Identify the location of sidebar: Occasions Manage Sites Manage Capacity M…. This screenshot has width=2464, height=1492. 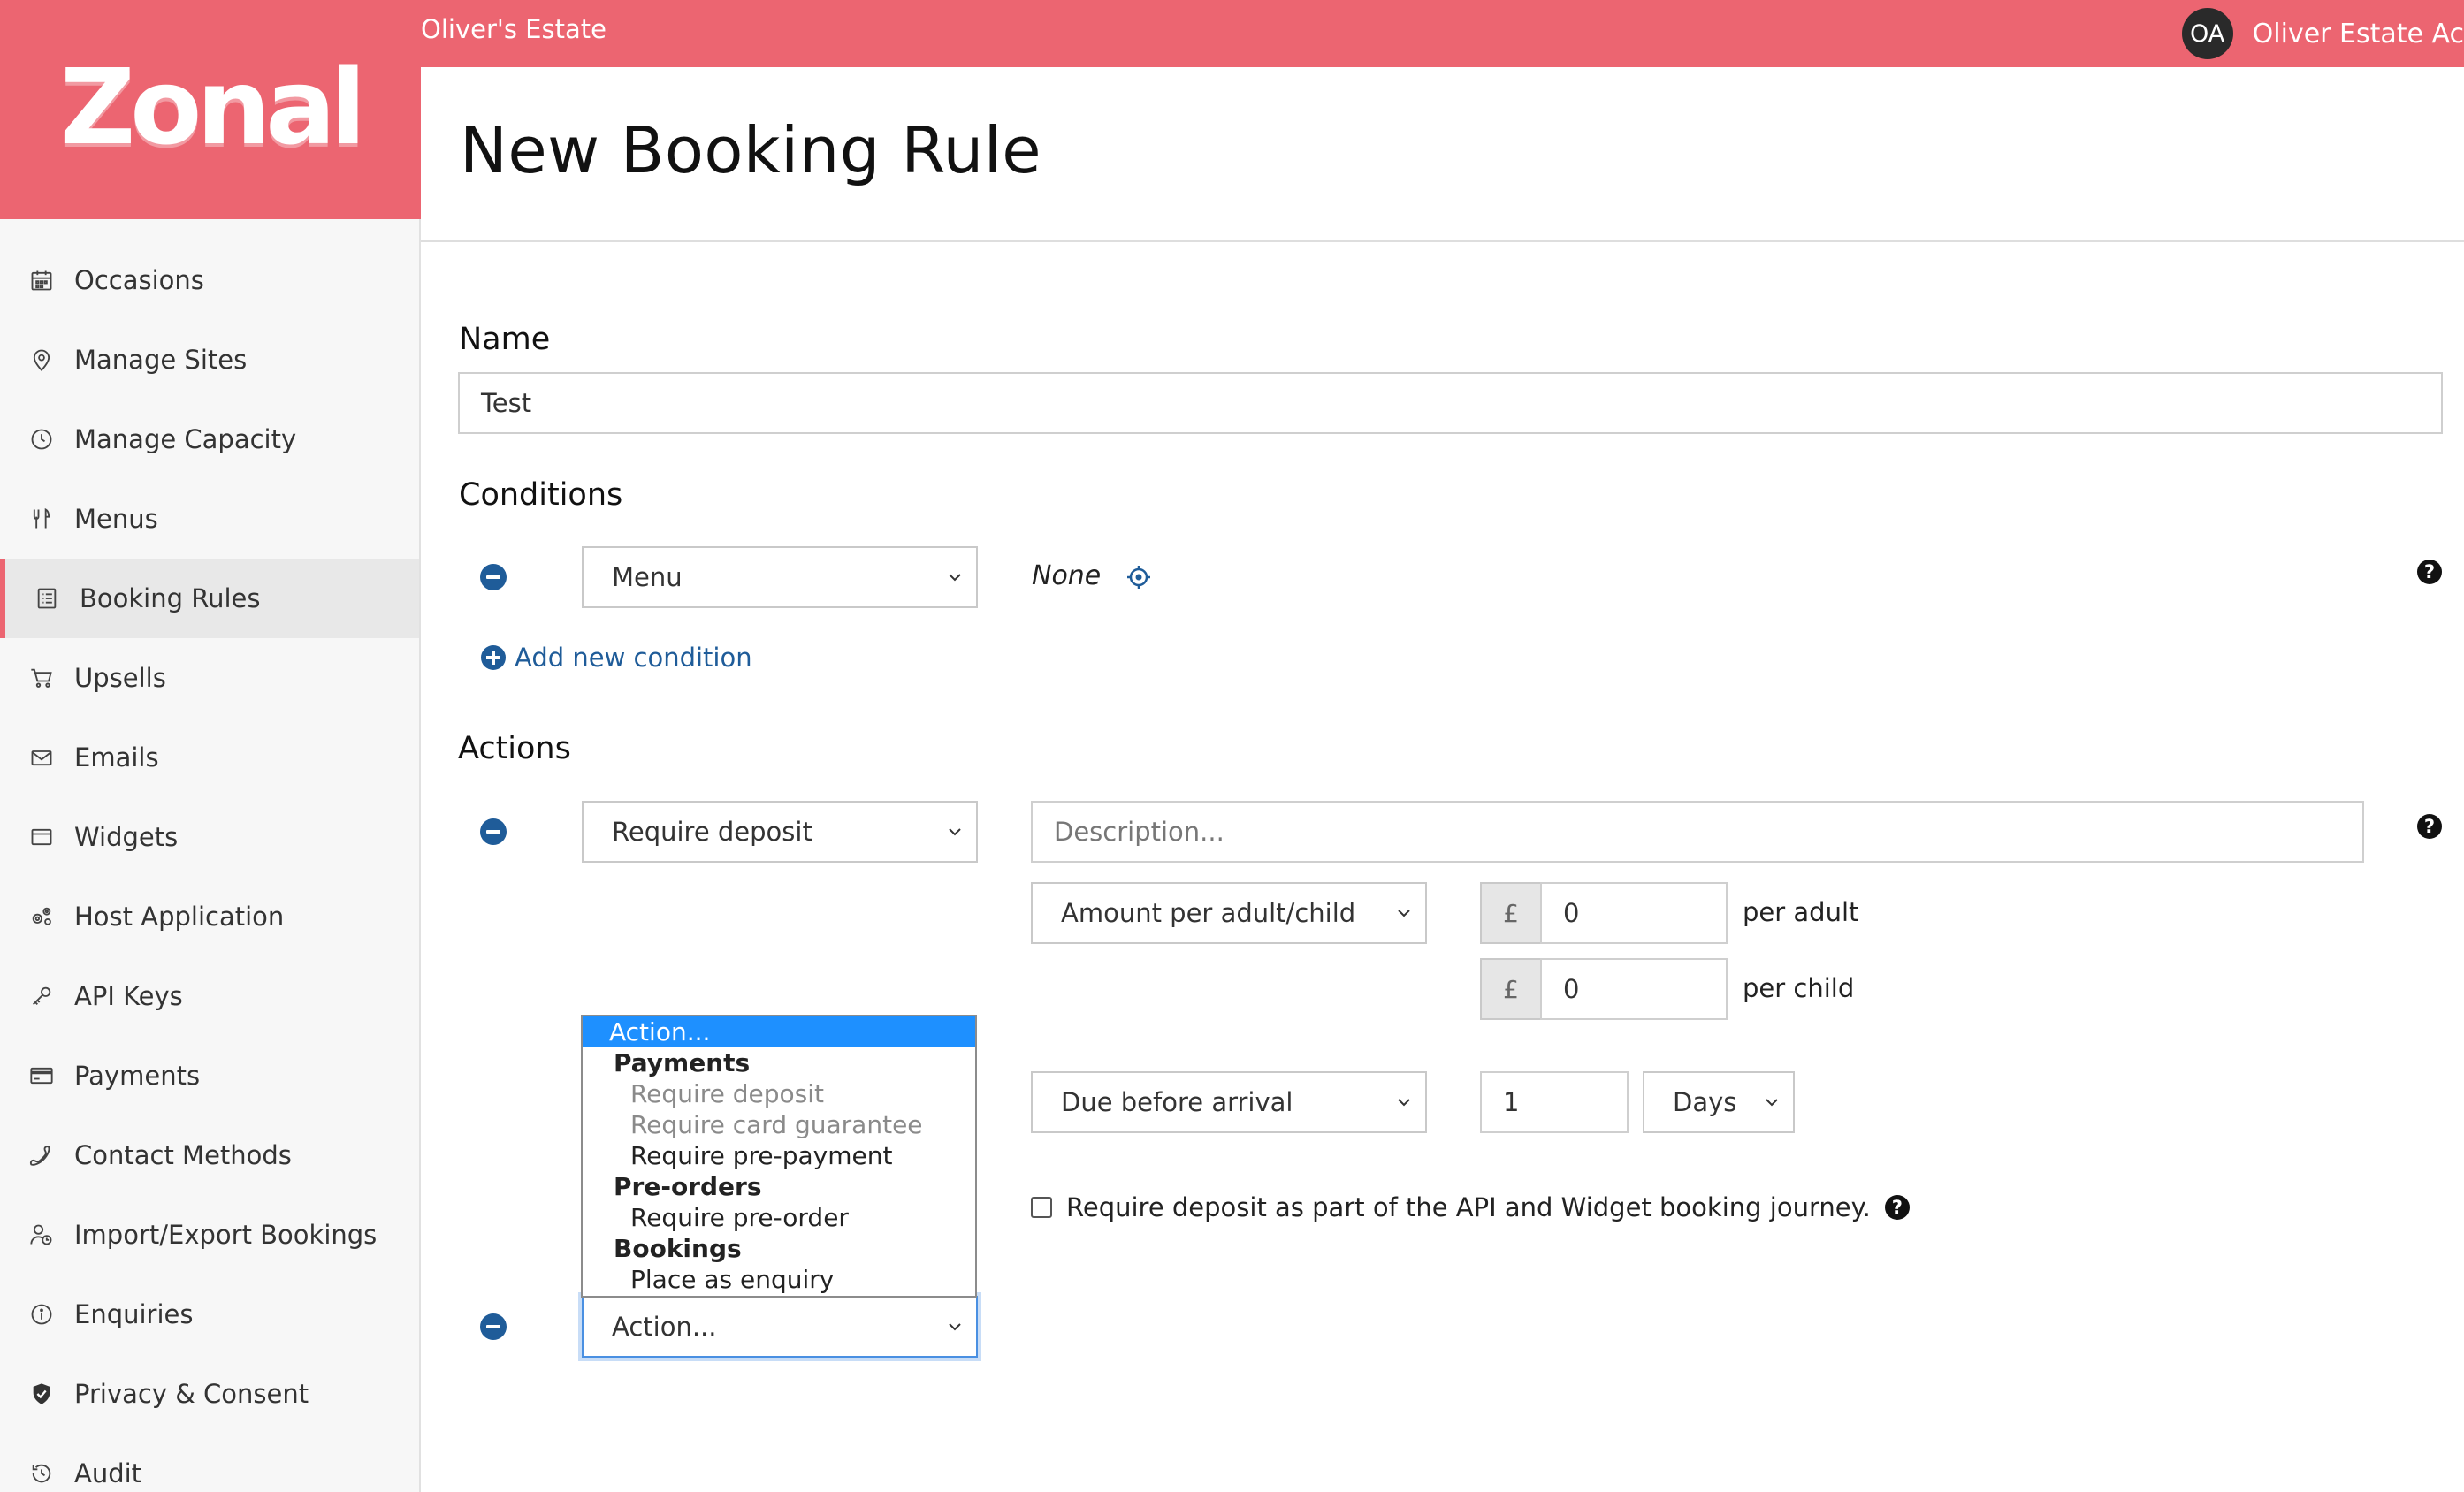
(210, 855).